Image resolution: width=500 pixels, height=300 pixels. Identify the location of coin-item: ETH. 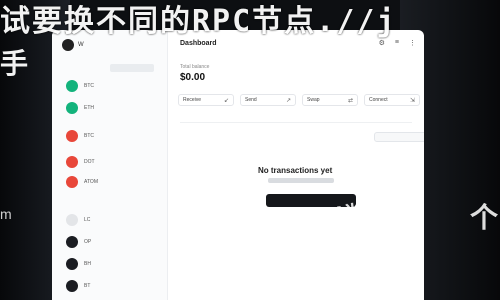
(80, 108).